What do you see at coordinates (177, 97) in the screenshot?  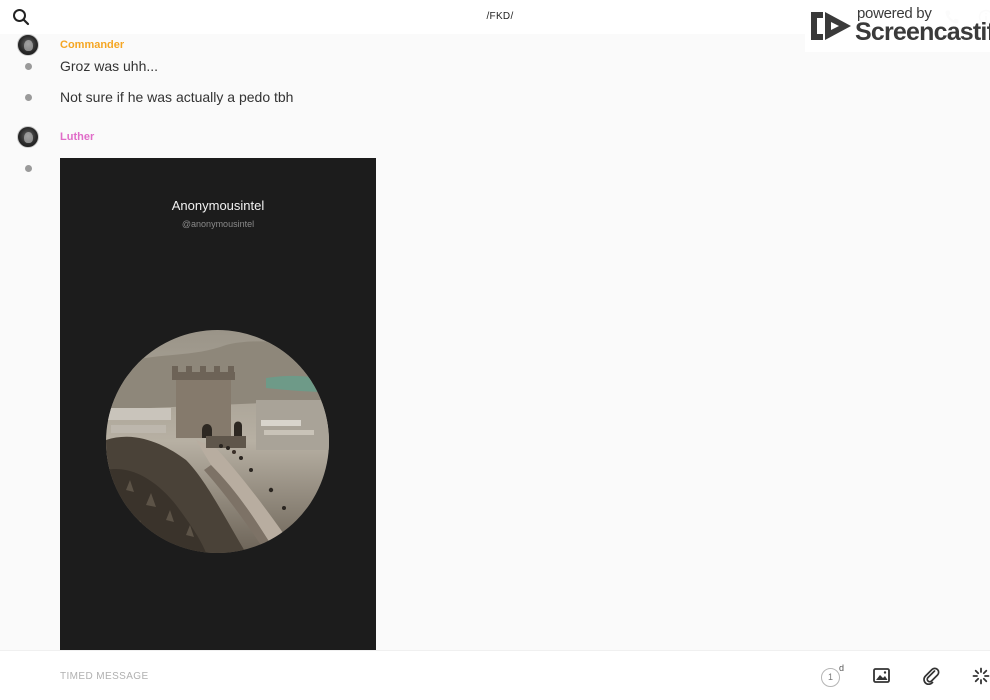 I see `message-text: Not sure if he was actually a pedo tbh` at bounding box center [177, 97].